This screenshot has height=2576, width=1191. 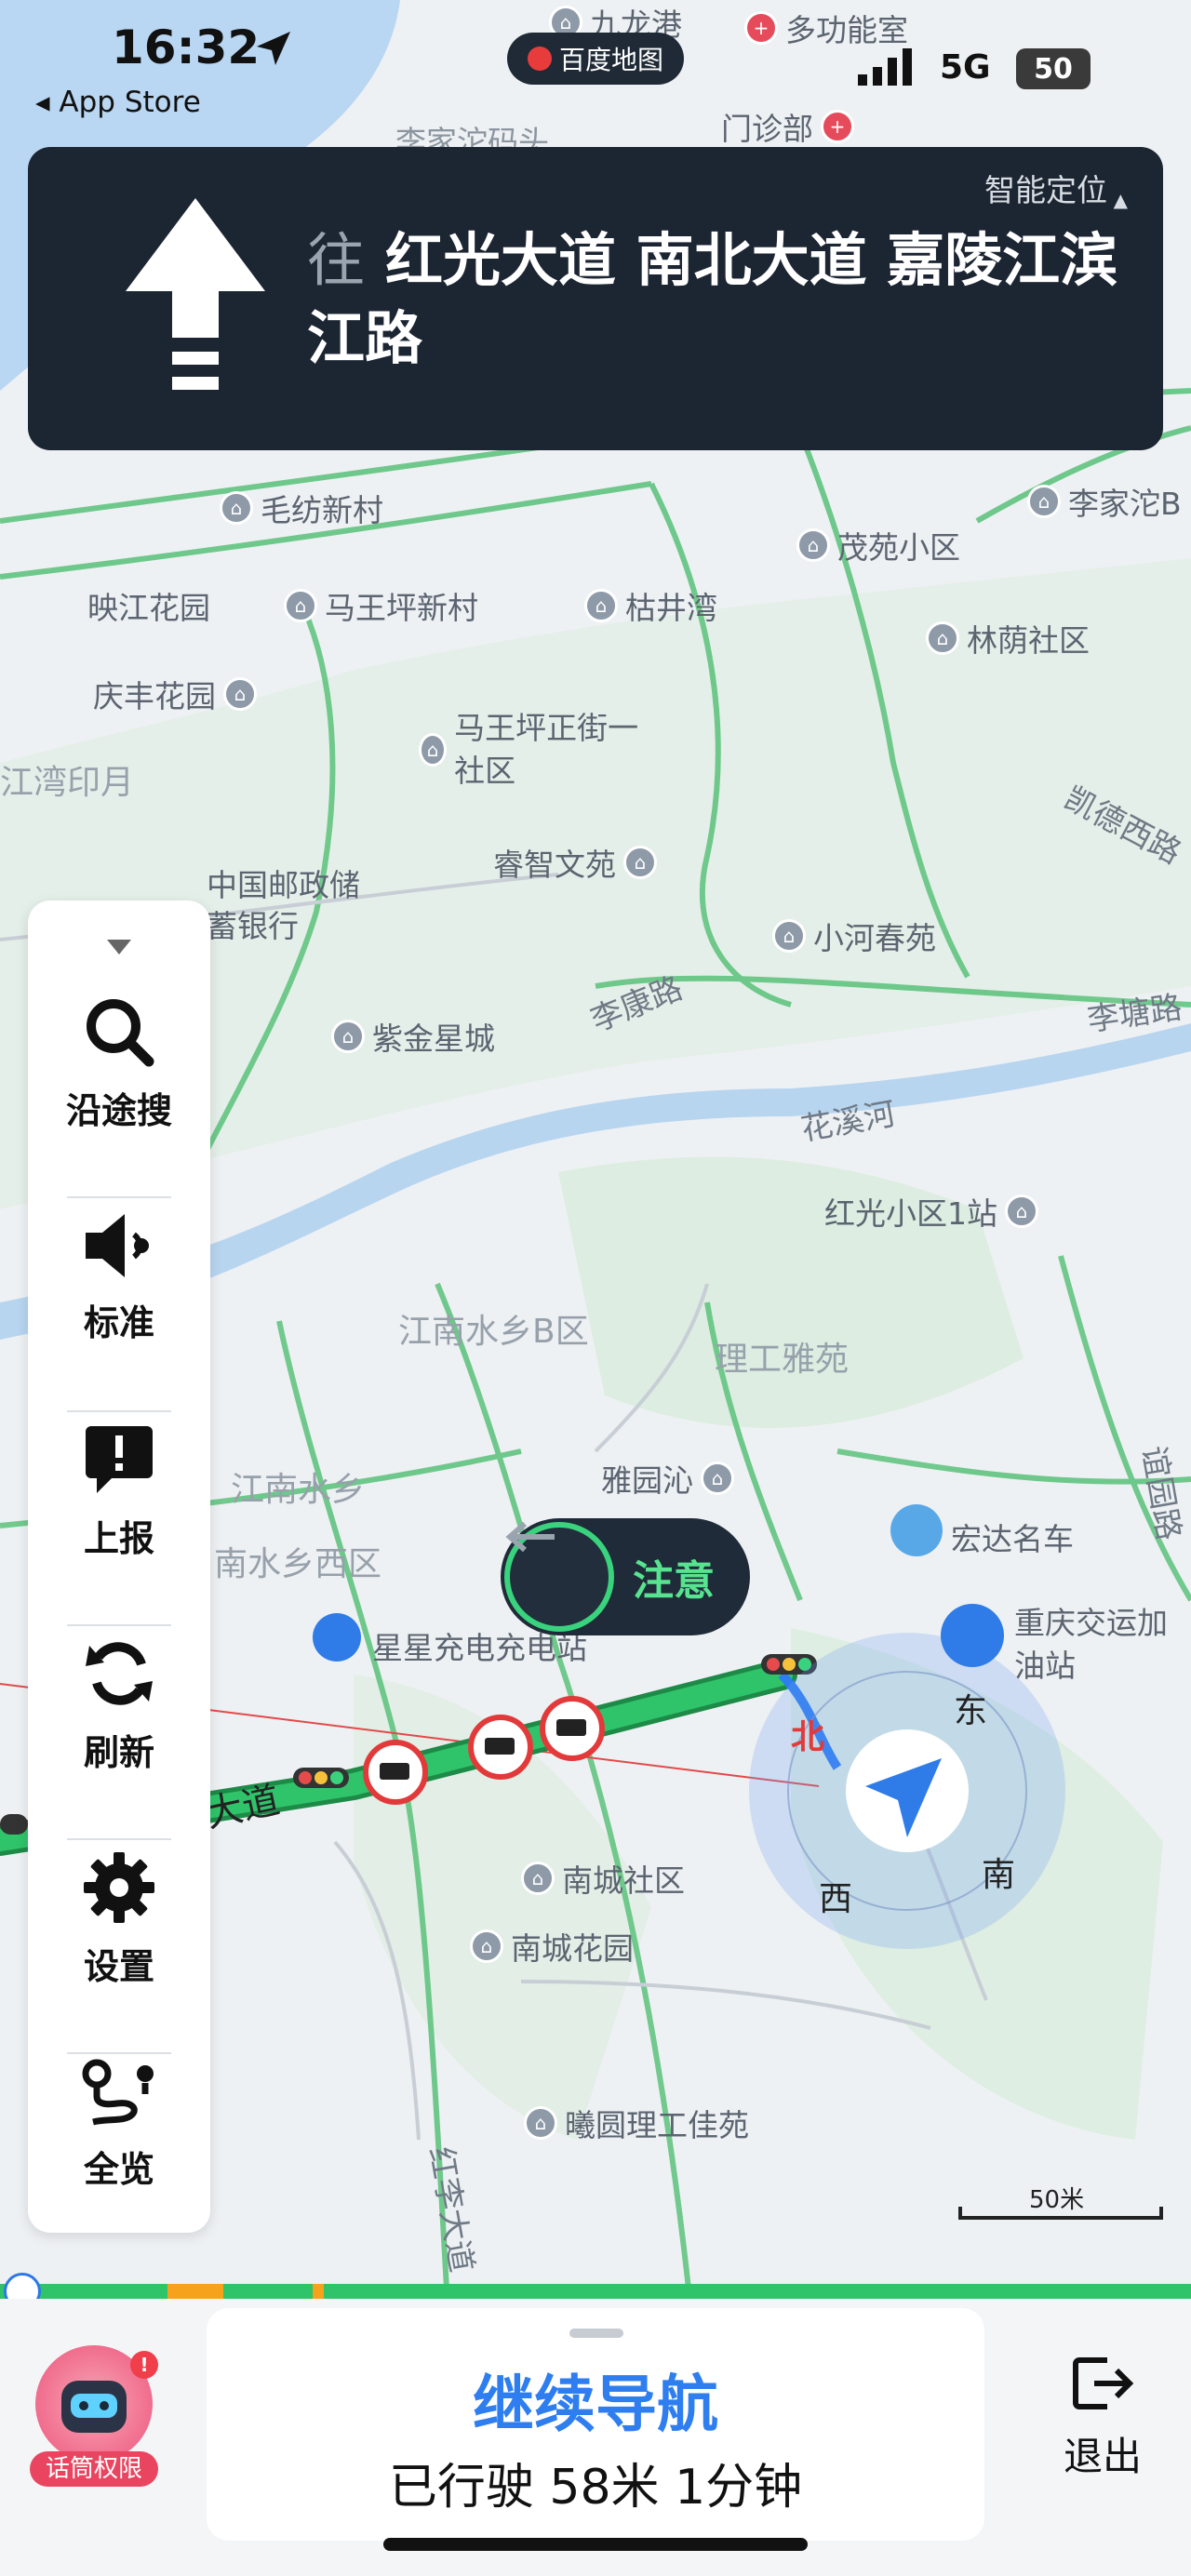 What do you see at coordinates (595, 2544) in the screenshot?
I see `home-indicator` at bounding box center [595, 2544].